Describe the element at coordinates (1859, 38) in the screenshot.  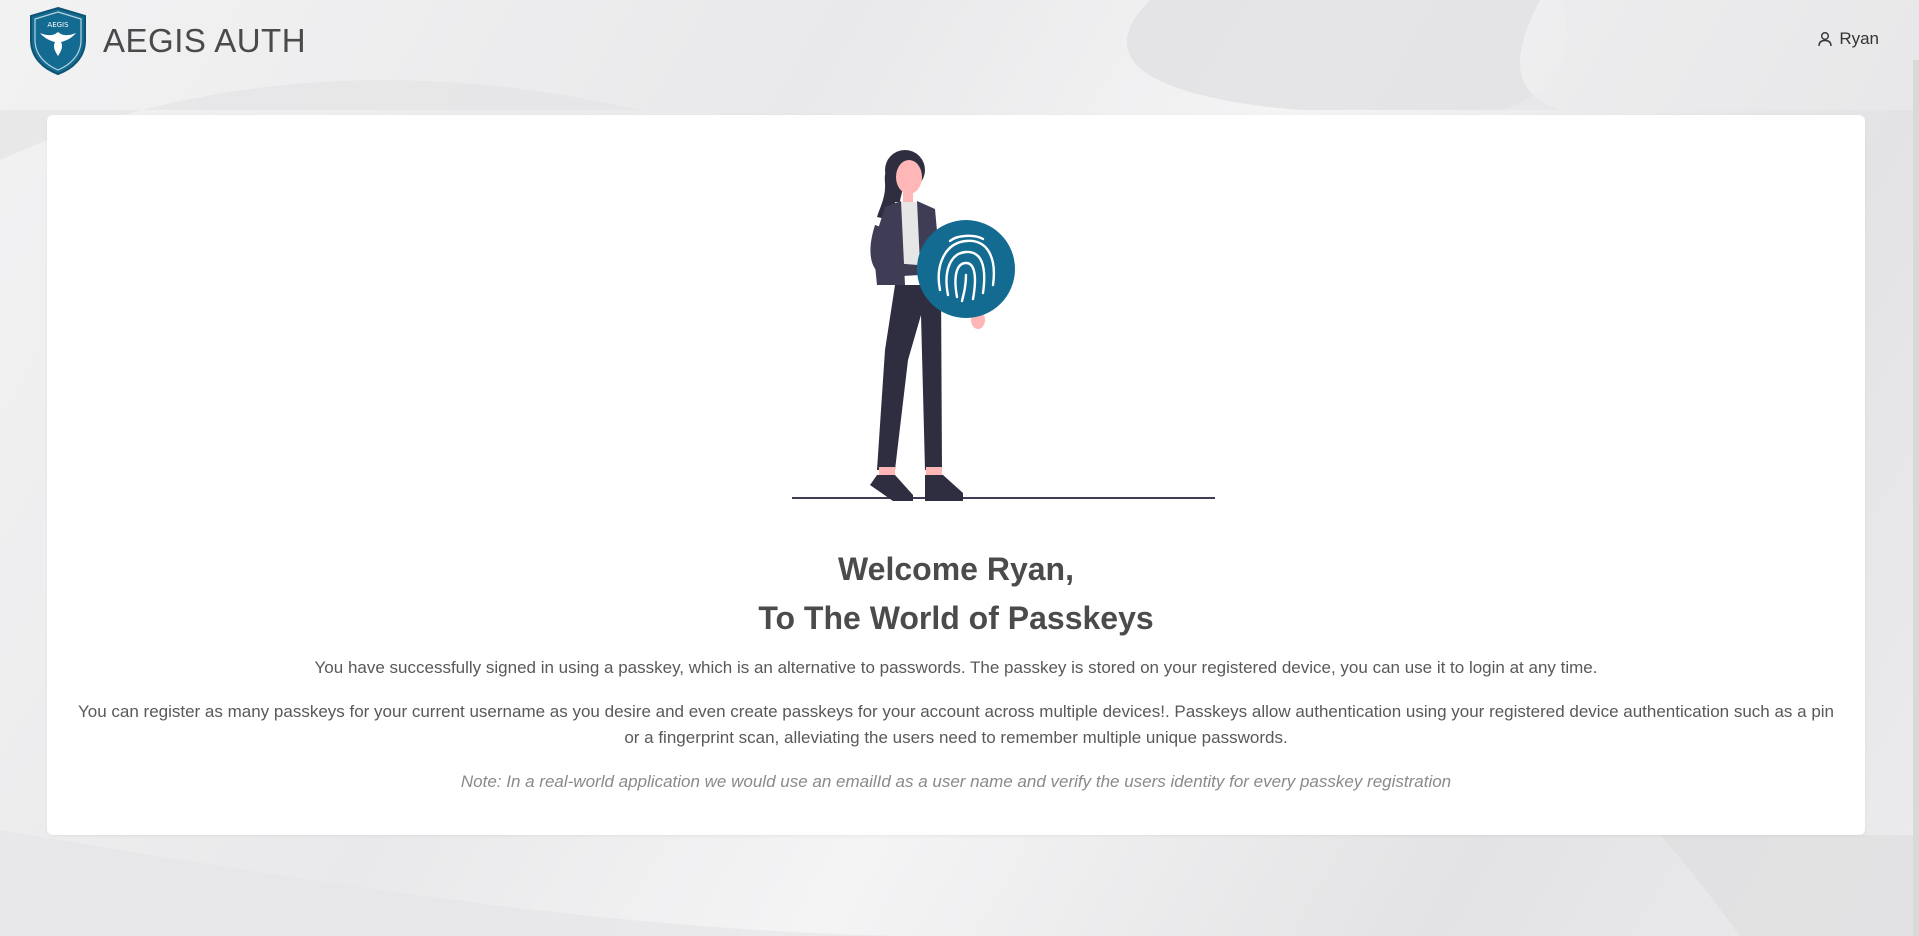
I see `user-name: Ryan` at that location.